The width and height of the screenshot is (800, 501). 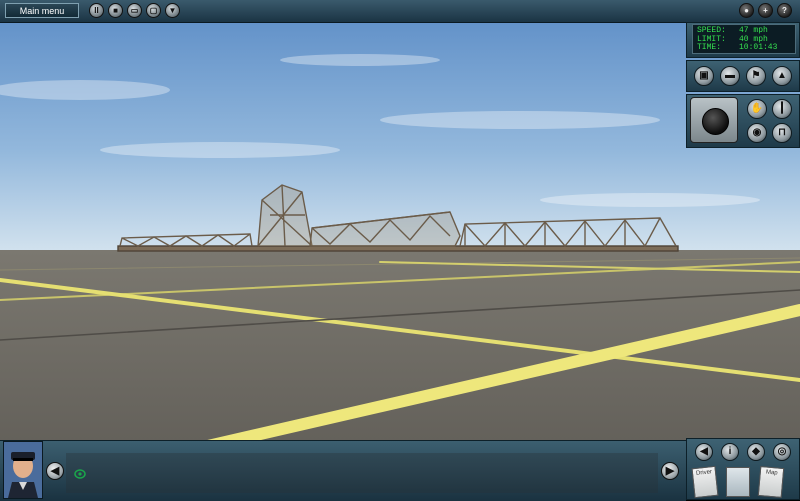 I want to click on info-icon: i, so click(x=730, y=452).